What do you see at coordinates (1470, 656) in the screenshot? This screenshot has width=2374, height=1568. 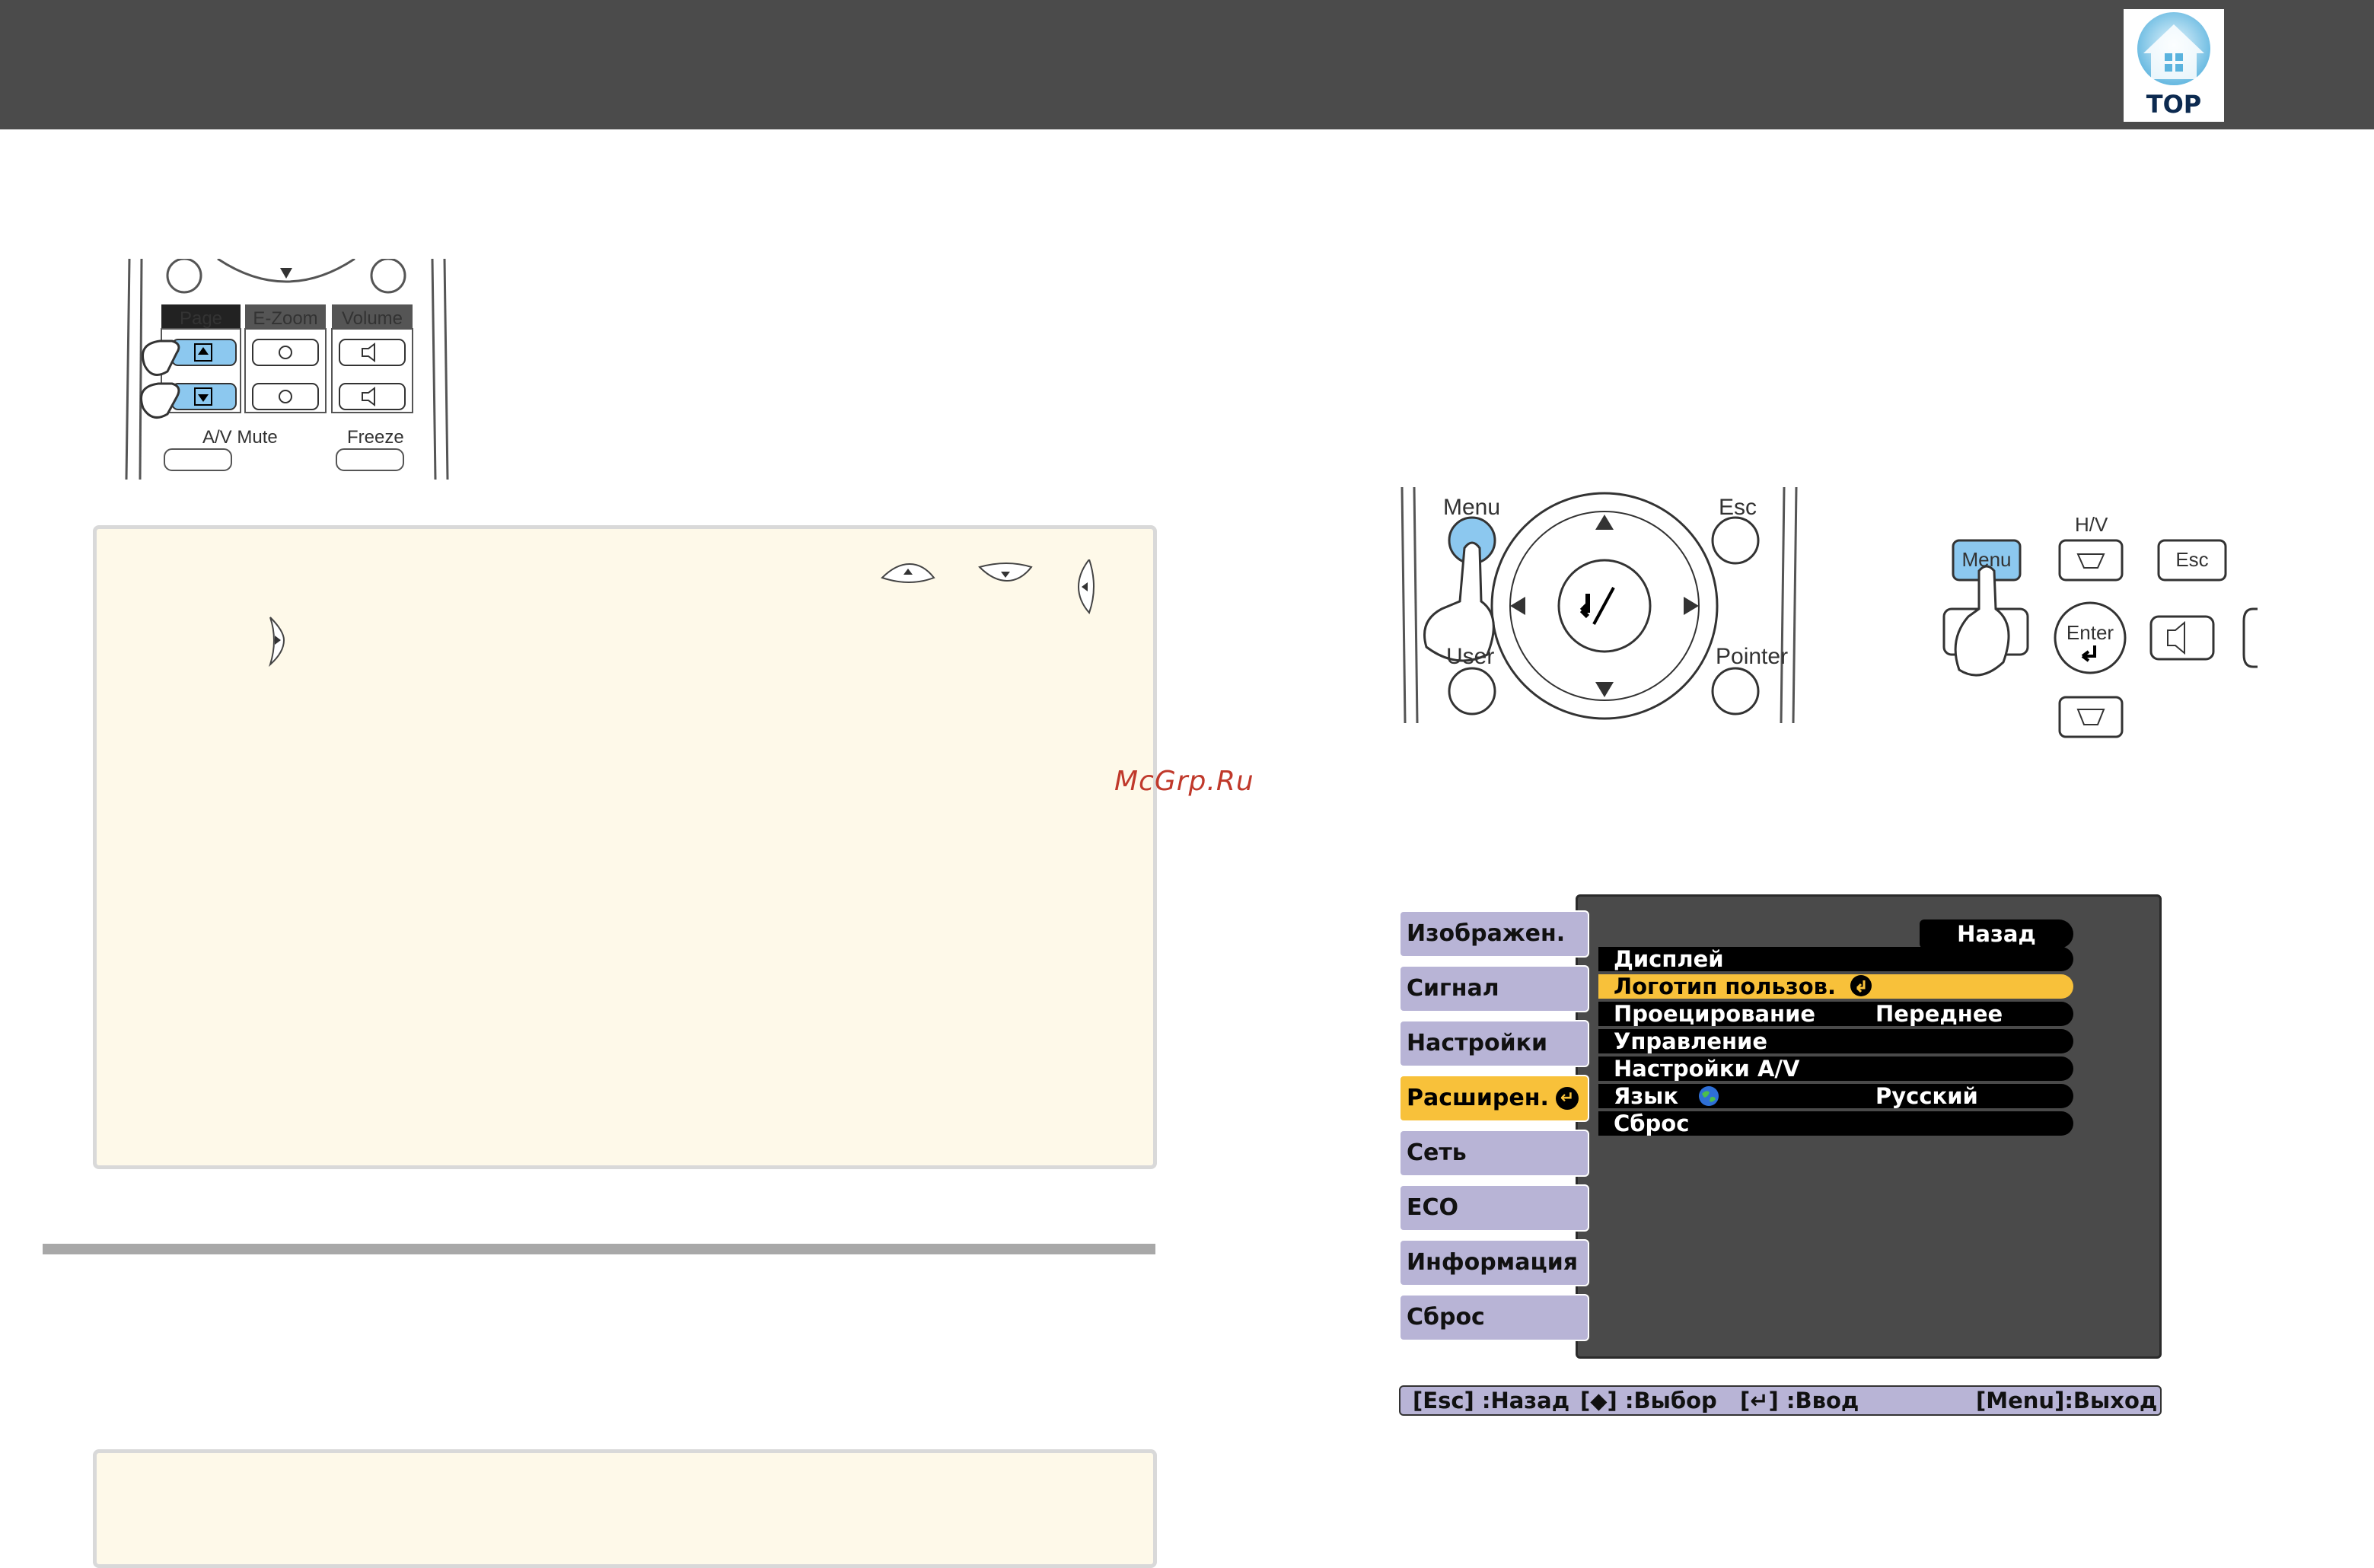 I see `user-label: User` at bounding box center [1470, 656].